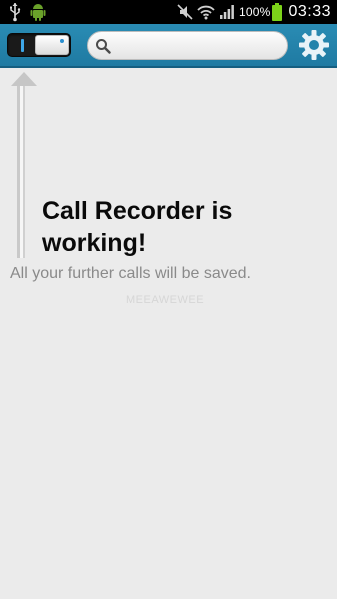 The width and height of the screenshot is (337, 599). I want to click on search-box, so click(187, 45).